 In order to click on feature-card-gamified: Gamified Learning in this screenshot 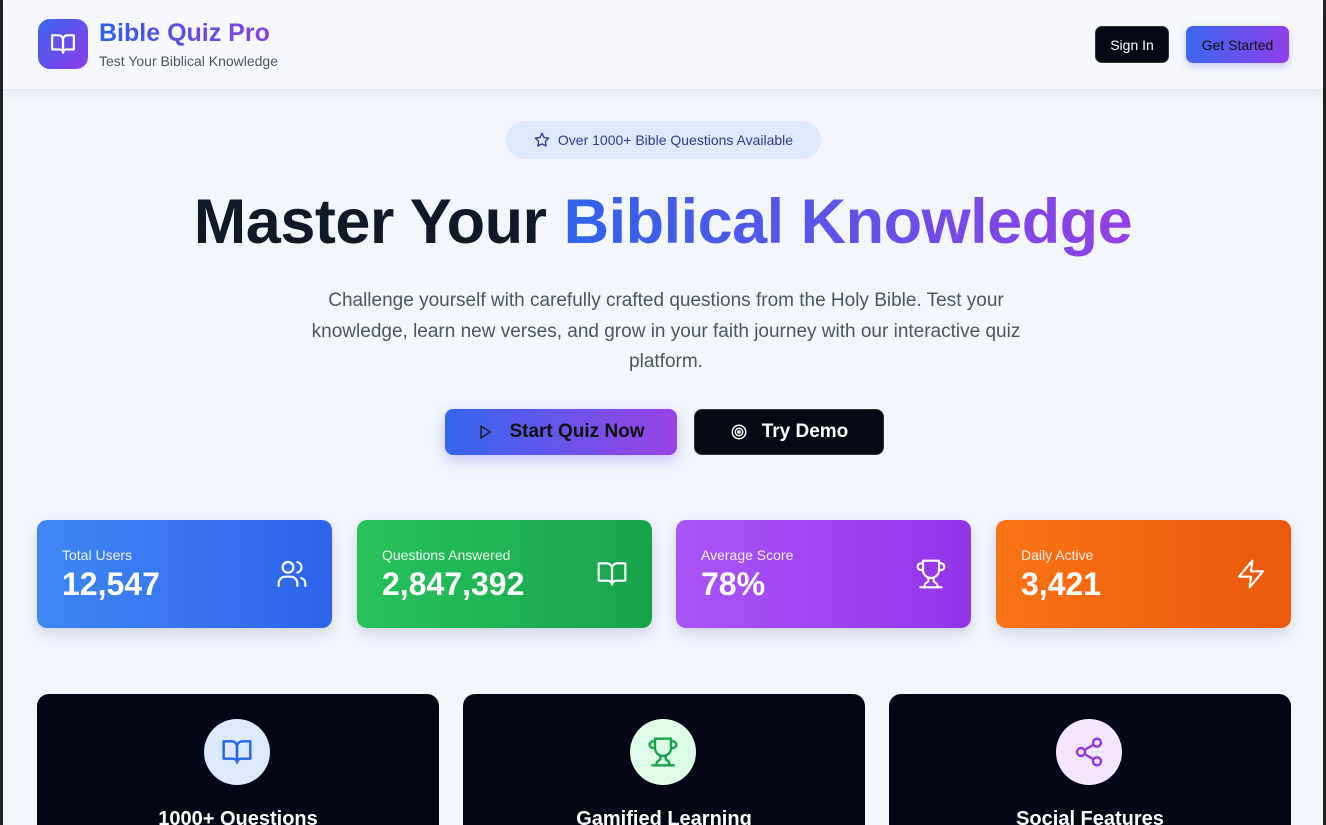, I will do `click(664, 759)`.